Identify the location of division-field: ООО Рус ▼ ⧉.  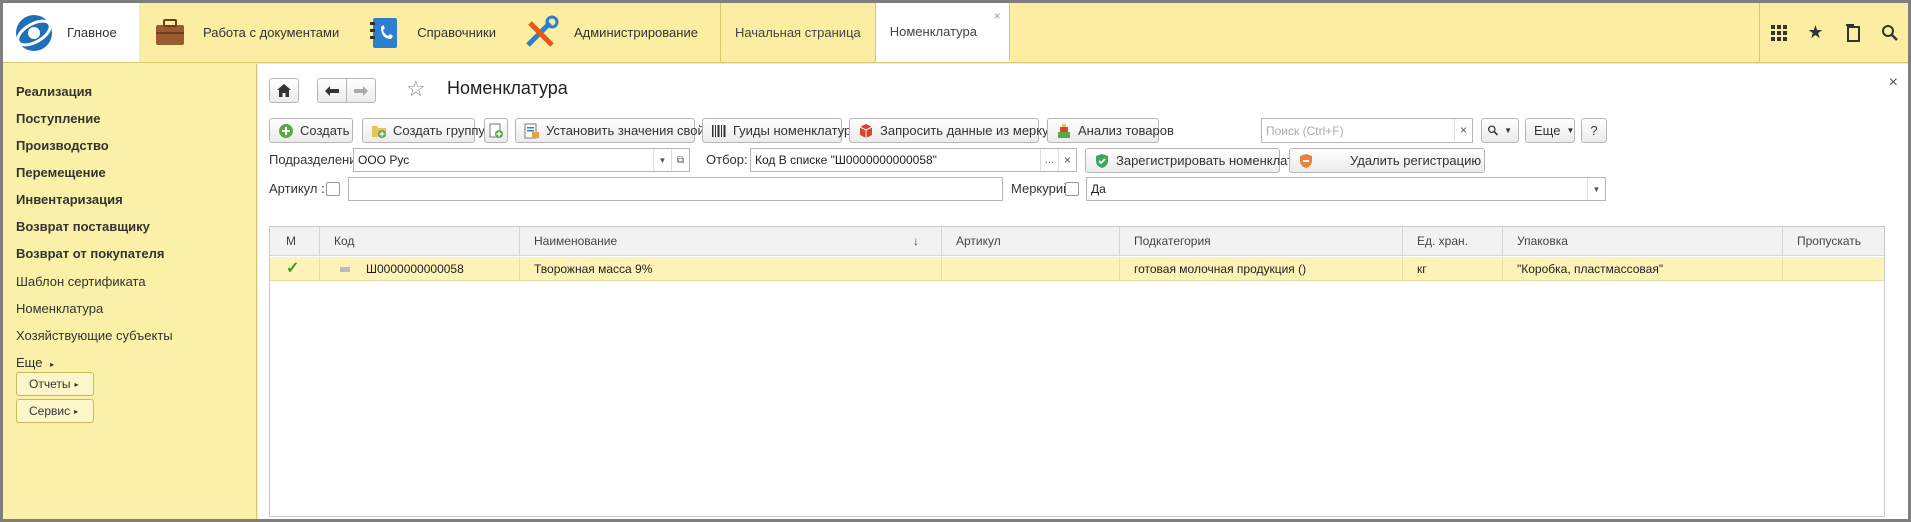
(521, 160).